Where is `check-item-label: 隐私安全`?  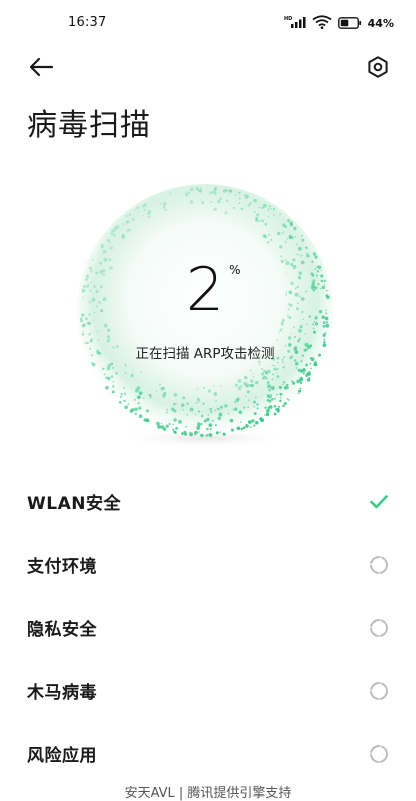 check-item-label: 隐私安全 is located at coordinates (62, 630).